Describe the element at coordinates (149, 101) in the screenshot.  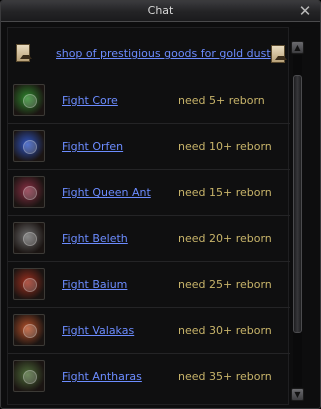
I see `boss-row: Fight Core need 5+ reborn` at that location.